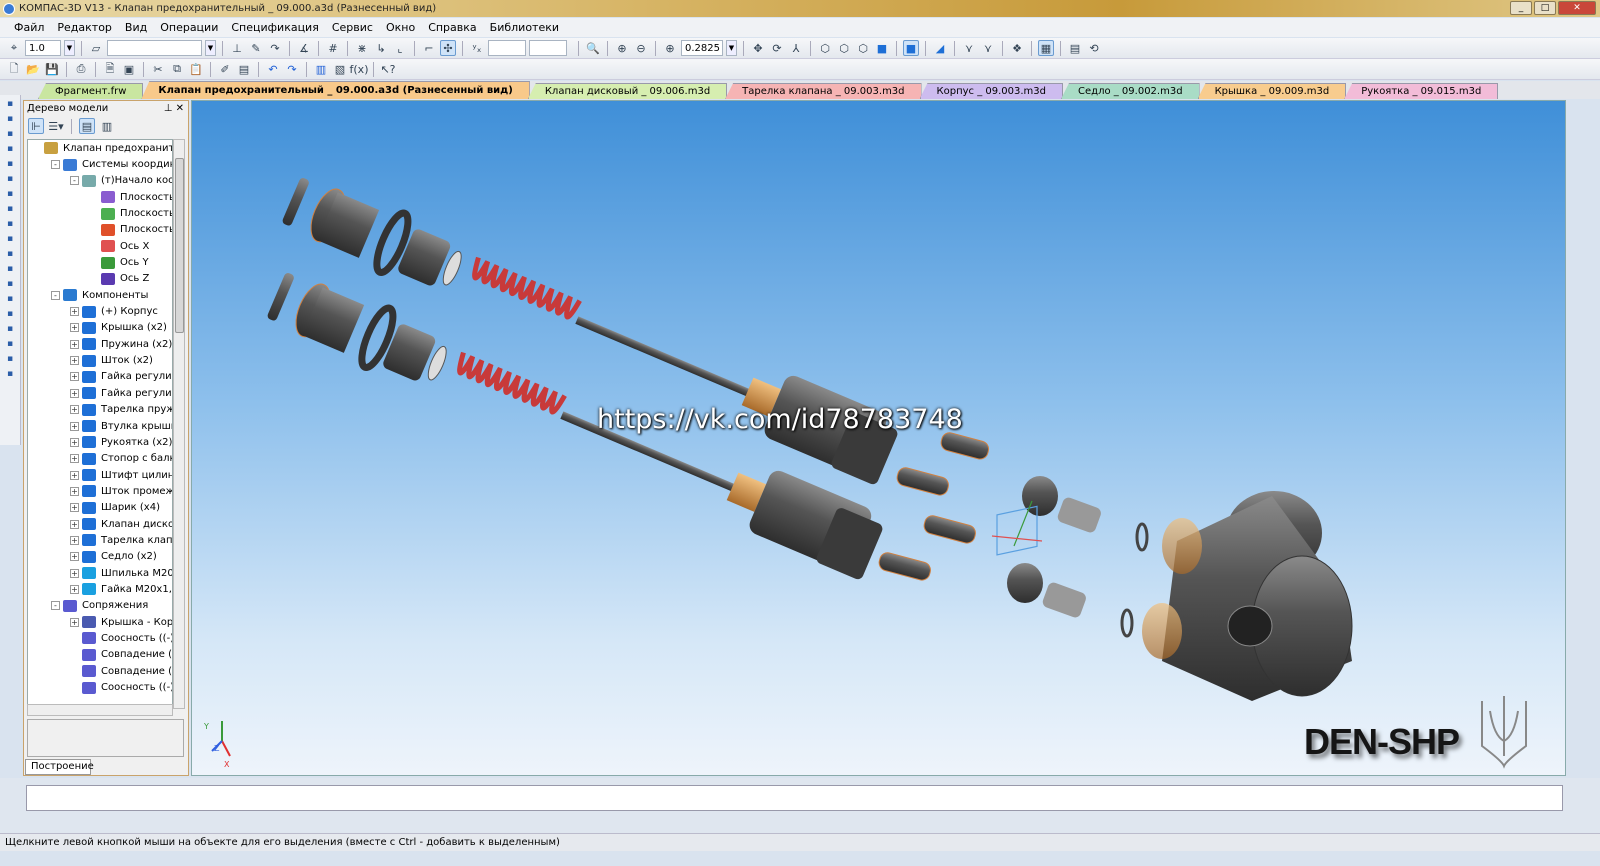 This screenshot has width=1600, height=866. What do you see at coordinates (991, 91) in the screenshot?
I see `tab-document: Корпус _ 09.003.m3d` at bounding box center [991, 91].